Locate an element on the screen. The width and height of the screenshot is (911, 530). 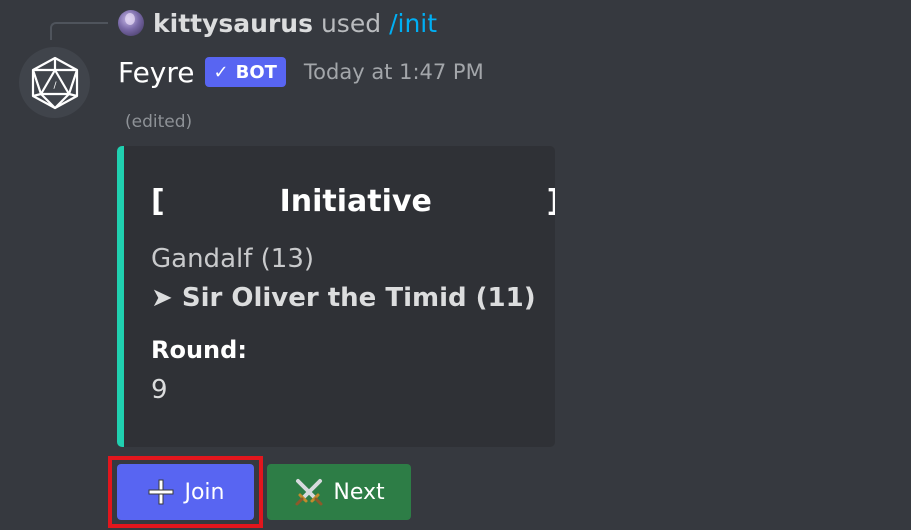
crossed-swords-icon is located at coordinates (309, 492).